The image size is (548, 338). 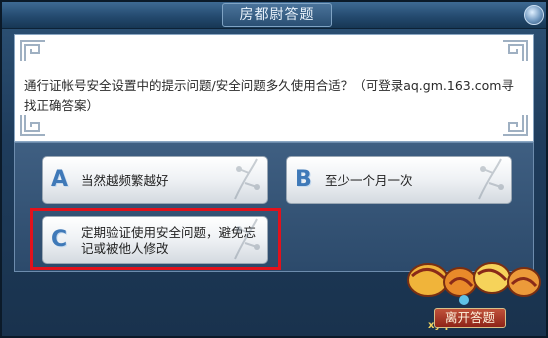 I want to click on window-title: 房都尉答题, so click(x=277, y=15).